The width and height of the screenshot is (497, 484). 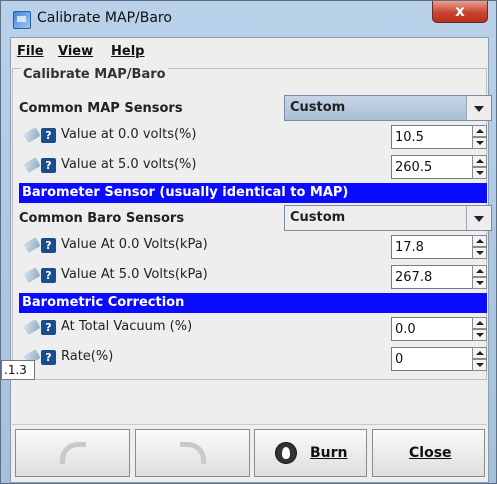 What do you see at coordinates (248, 18) in the screenshot?
I see `title-bar: Calibrate MAP/Baro x` at bounding box center [248, 18].